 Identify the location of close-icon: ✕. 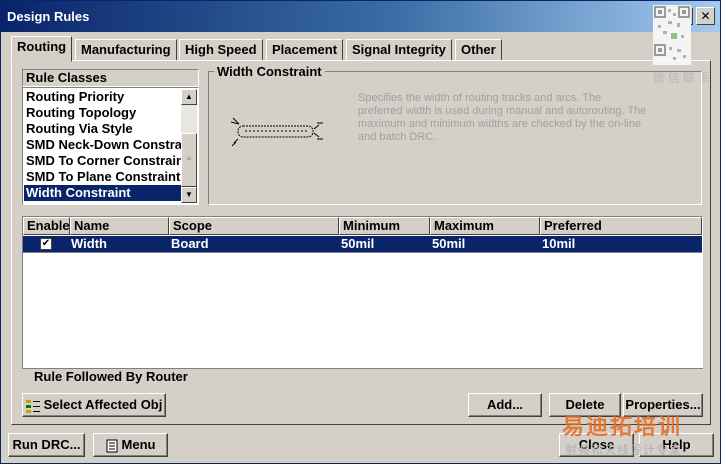
(705, 16).